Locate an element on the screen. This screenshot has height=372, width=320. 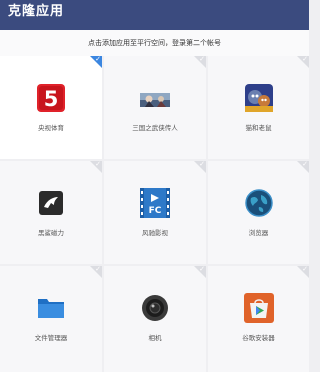
selected-check-icon: ✓ is located at coordinates (96, 62).